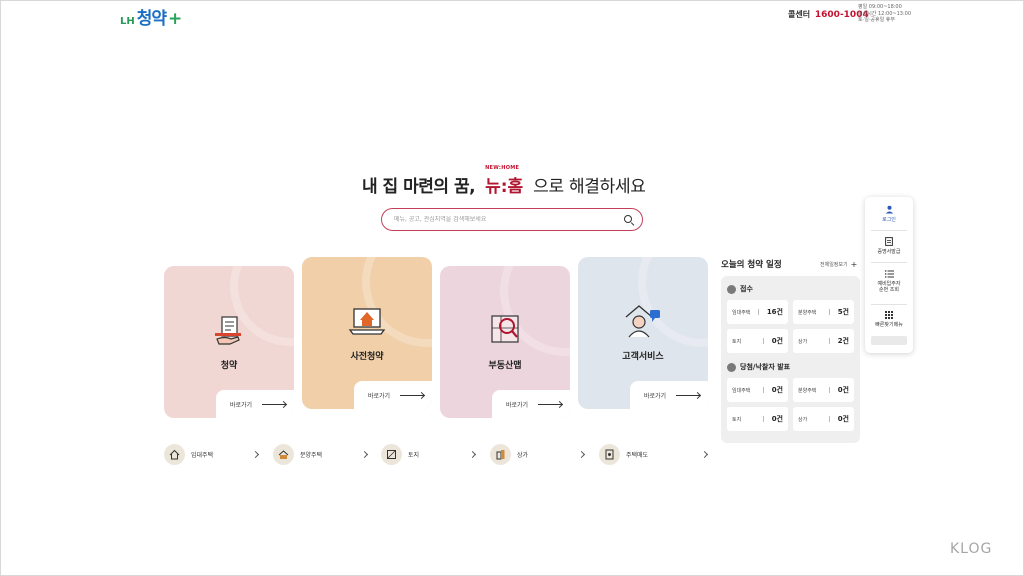  Describe the element at coordinates (175, 19) in the screenshot. I see `logo-plus: +` at that location.